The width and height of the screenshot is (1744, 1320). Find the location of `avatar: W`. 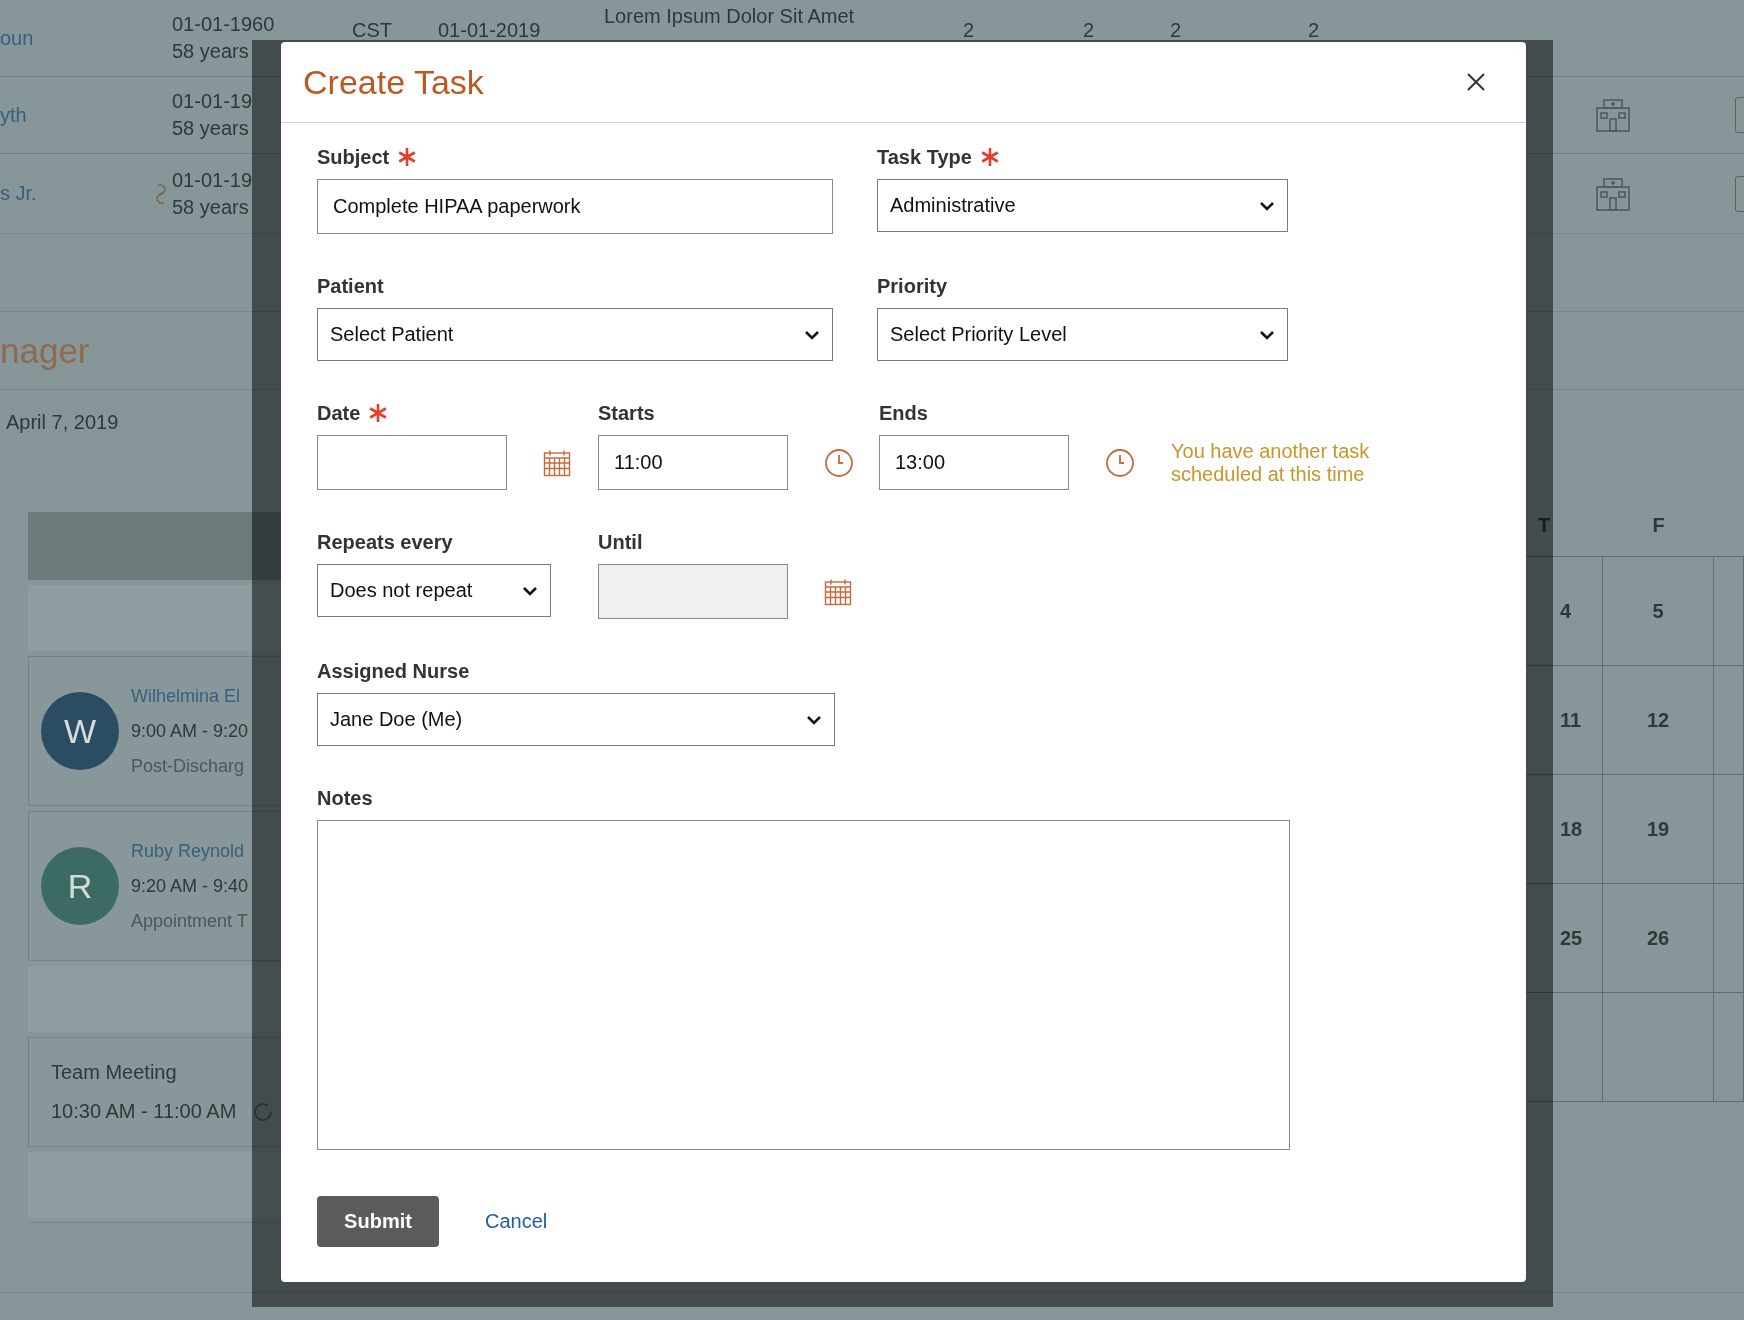

avatar: W is located at coordinates (80, 731).